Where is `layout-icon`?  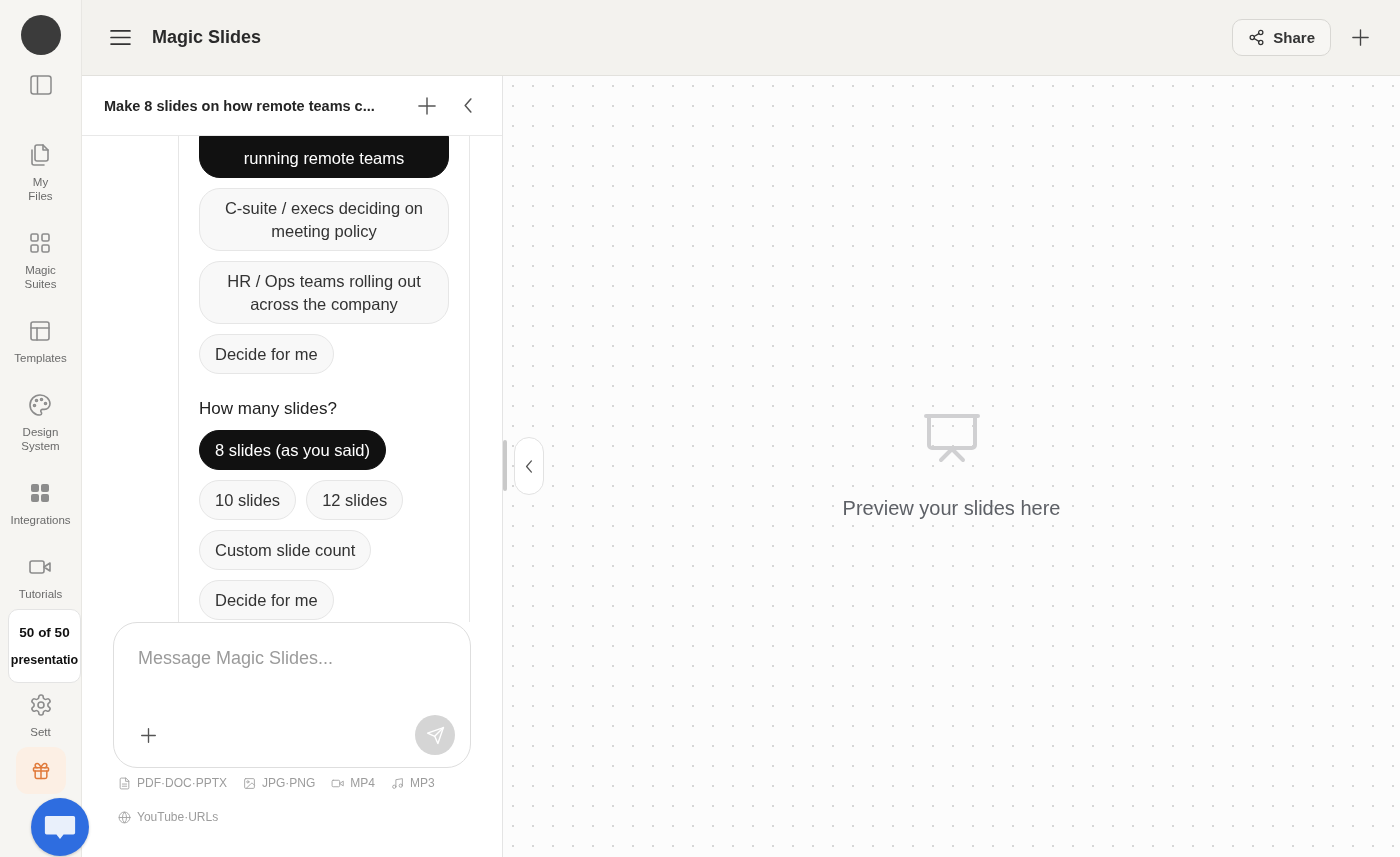
layout-icon is located at coordinates (40, 331).